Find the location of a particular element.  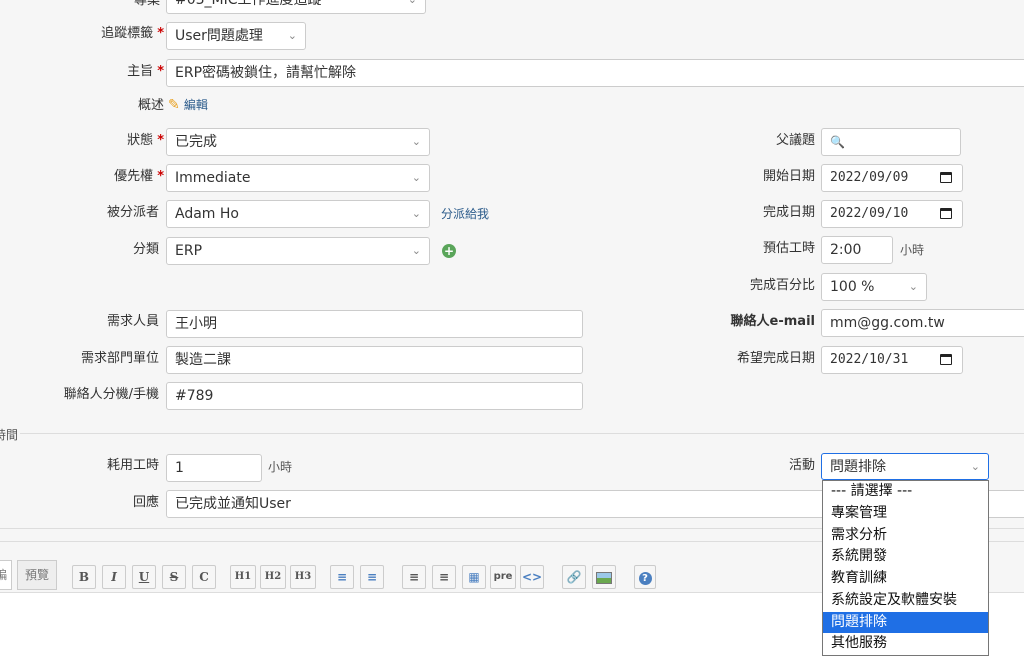

category-select: ERP ⌄ is located at coordinates (298, 251).